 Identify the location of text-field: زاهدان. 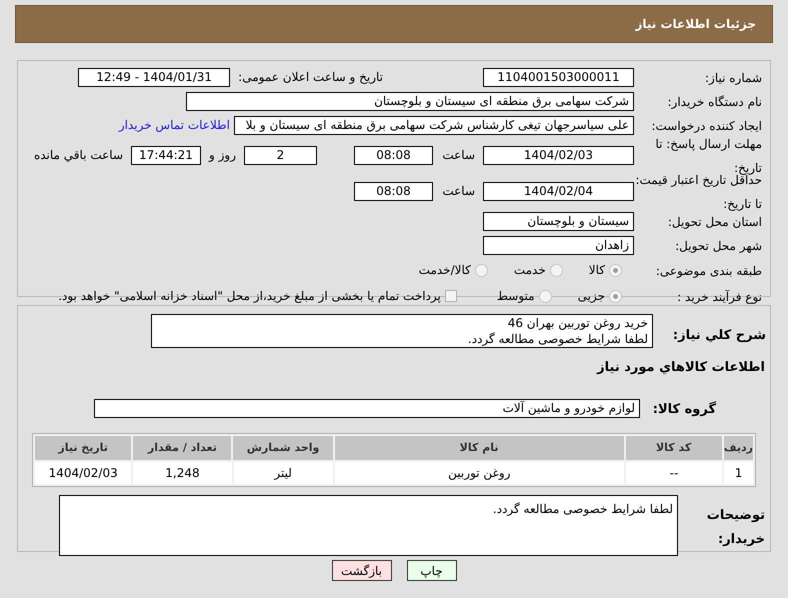
(558, 245).